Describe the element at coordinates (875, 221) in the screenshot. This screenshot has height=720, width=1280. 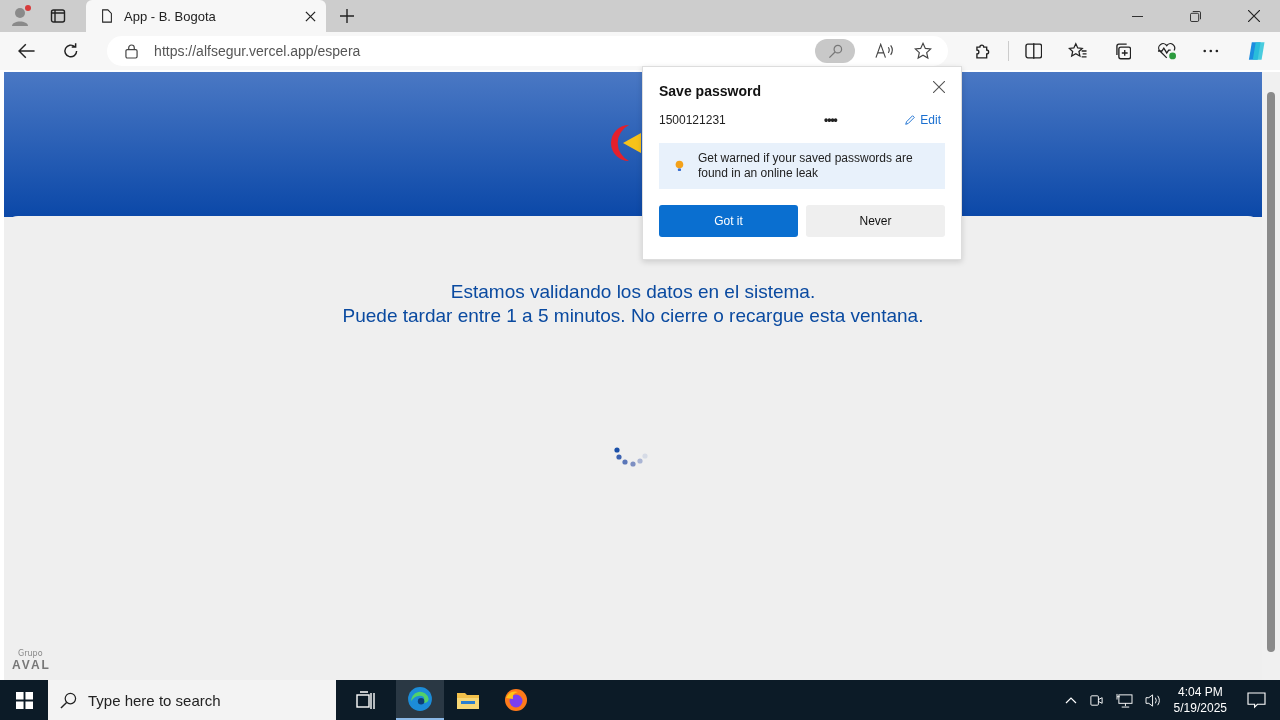
I see `dismiss-button: Never` at that location.